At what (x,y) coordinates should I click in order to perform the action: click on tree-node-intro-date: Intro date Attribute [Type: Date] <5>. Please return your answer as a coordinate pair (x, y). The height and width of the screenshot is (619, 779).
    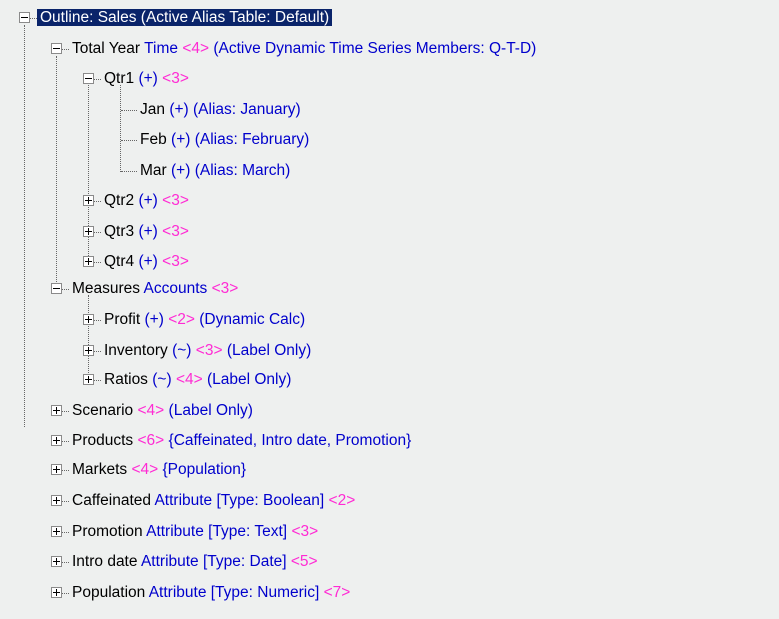
    Looking at the image, I should click on (389, 562).